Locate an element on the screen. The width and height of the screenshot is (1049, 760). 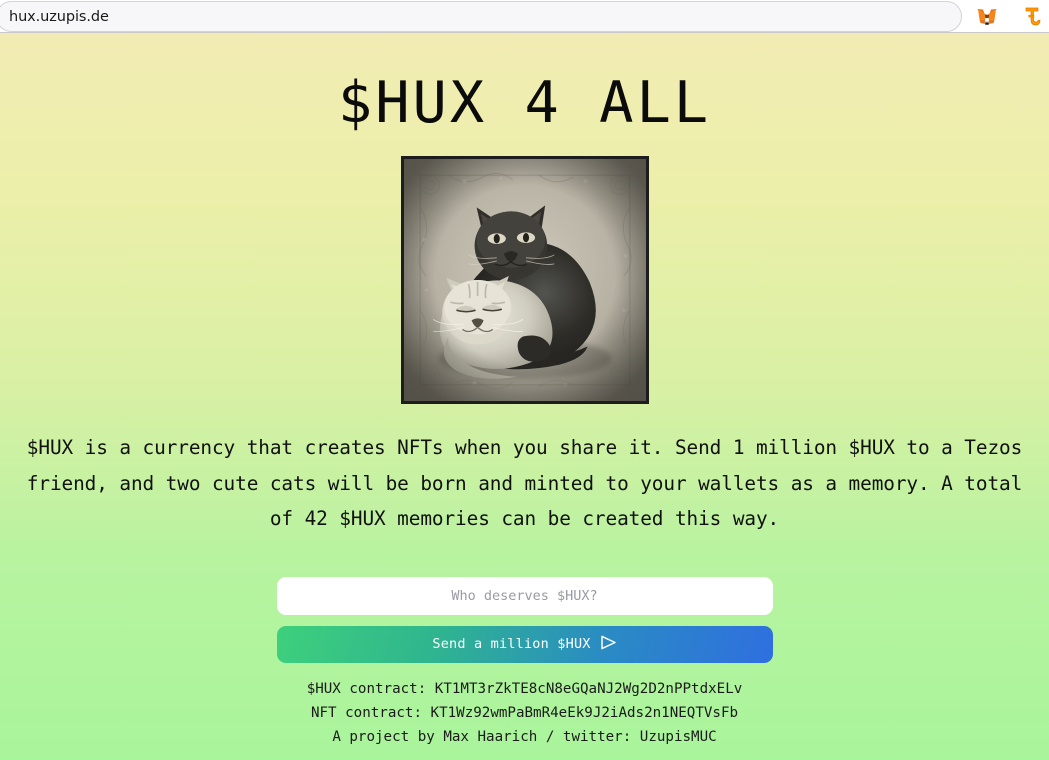
send-button-label: Send a million $HUX is located at coordinates (511, 644).